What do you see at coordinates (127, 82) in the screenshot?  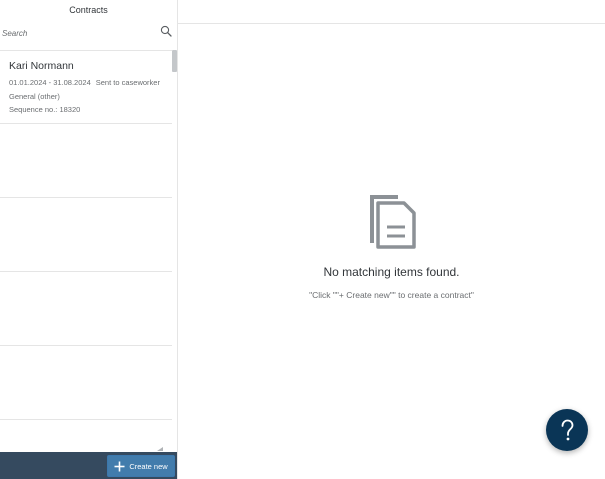 I see `contract-status: Sent to caseworker` at bounding box center [127, 82].